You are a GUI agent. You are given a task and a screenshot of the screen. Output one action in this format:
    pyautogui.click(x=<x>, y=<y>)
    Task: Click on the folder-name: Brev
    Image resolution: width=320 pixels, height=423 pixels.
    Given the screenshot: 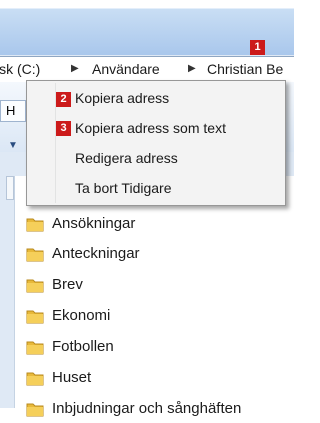 What is the action you would take?
    pyautogui.click(x=67, y=284)
    